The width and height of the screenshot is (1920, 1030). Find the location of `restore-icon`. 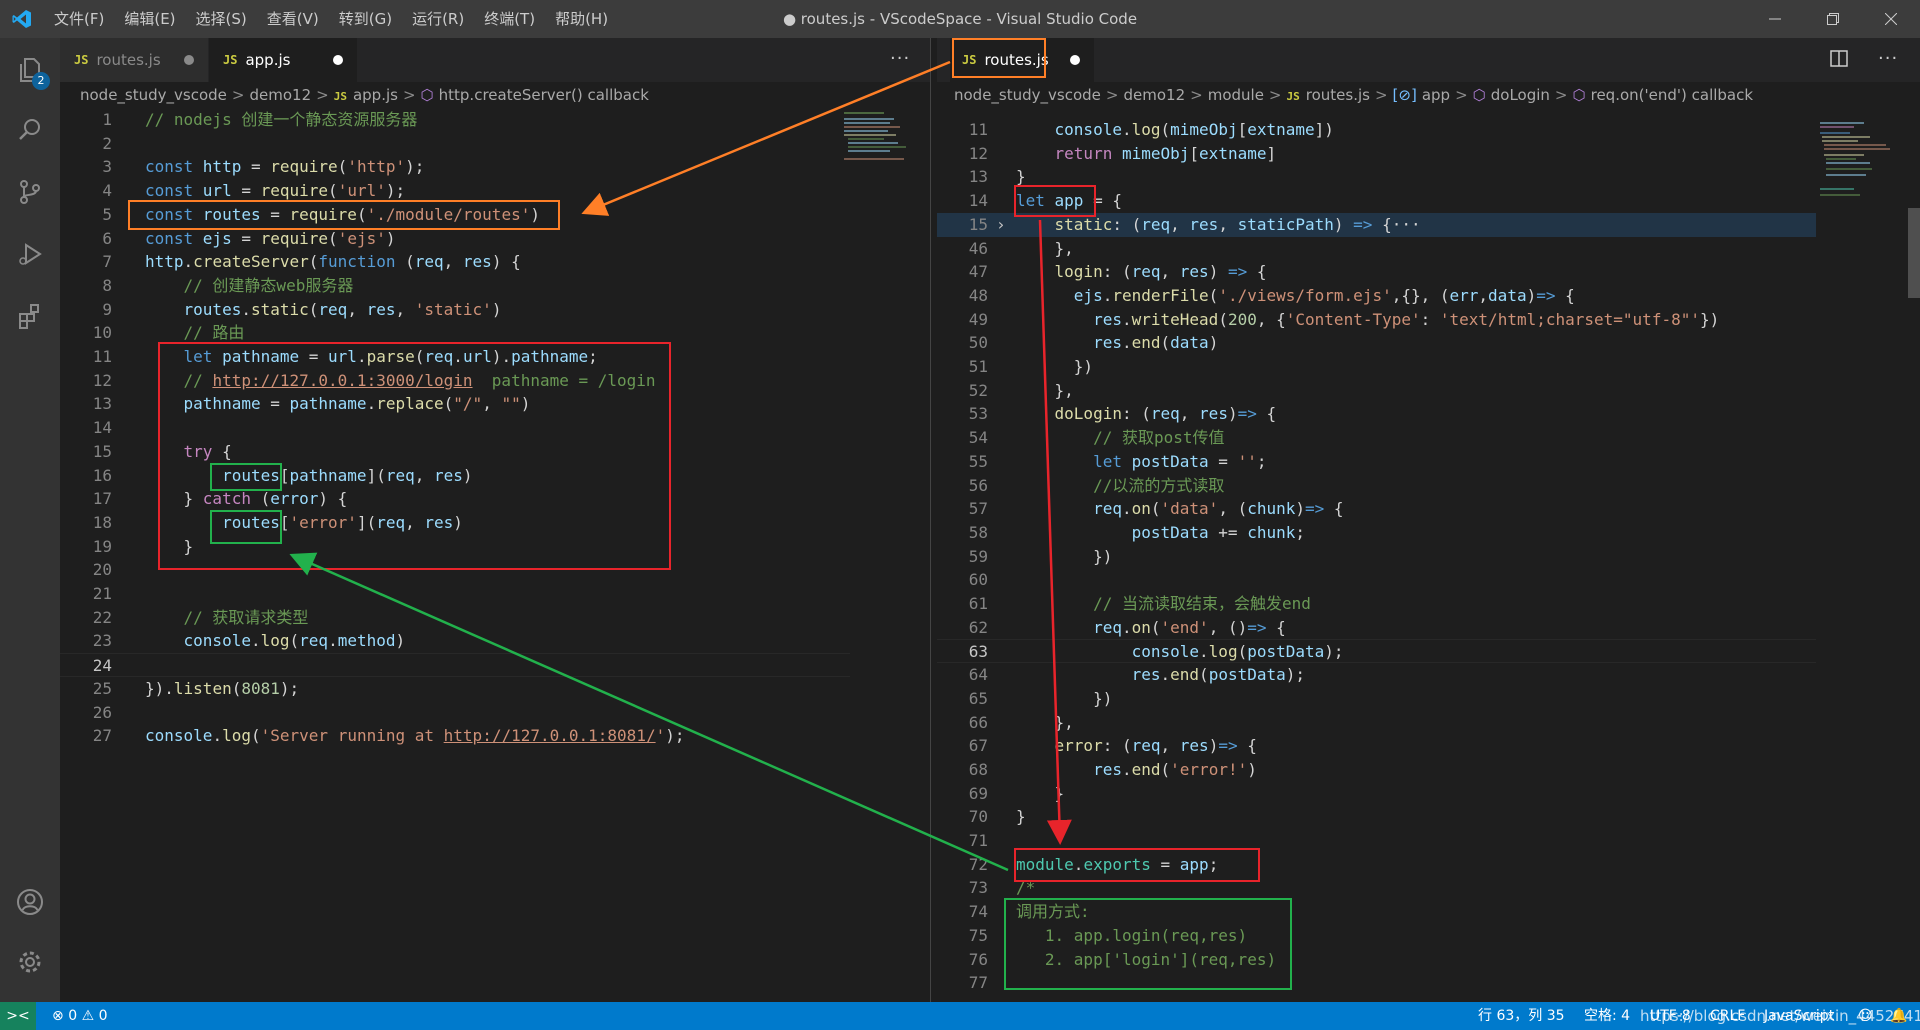

restore-icon is located at coordinates (1833, 19).